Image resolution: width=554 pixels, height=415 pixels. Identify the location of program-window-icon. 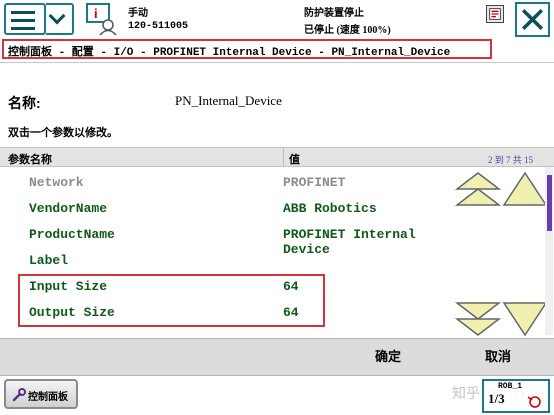
(495, 14).